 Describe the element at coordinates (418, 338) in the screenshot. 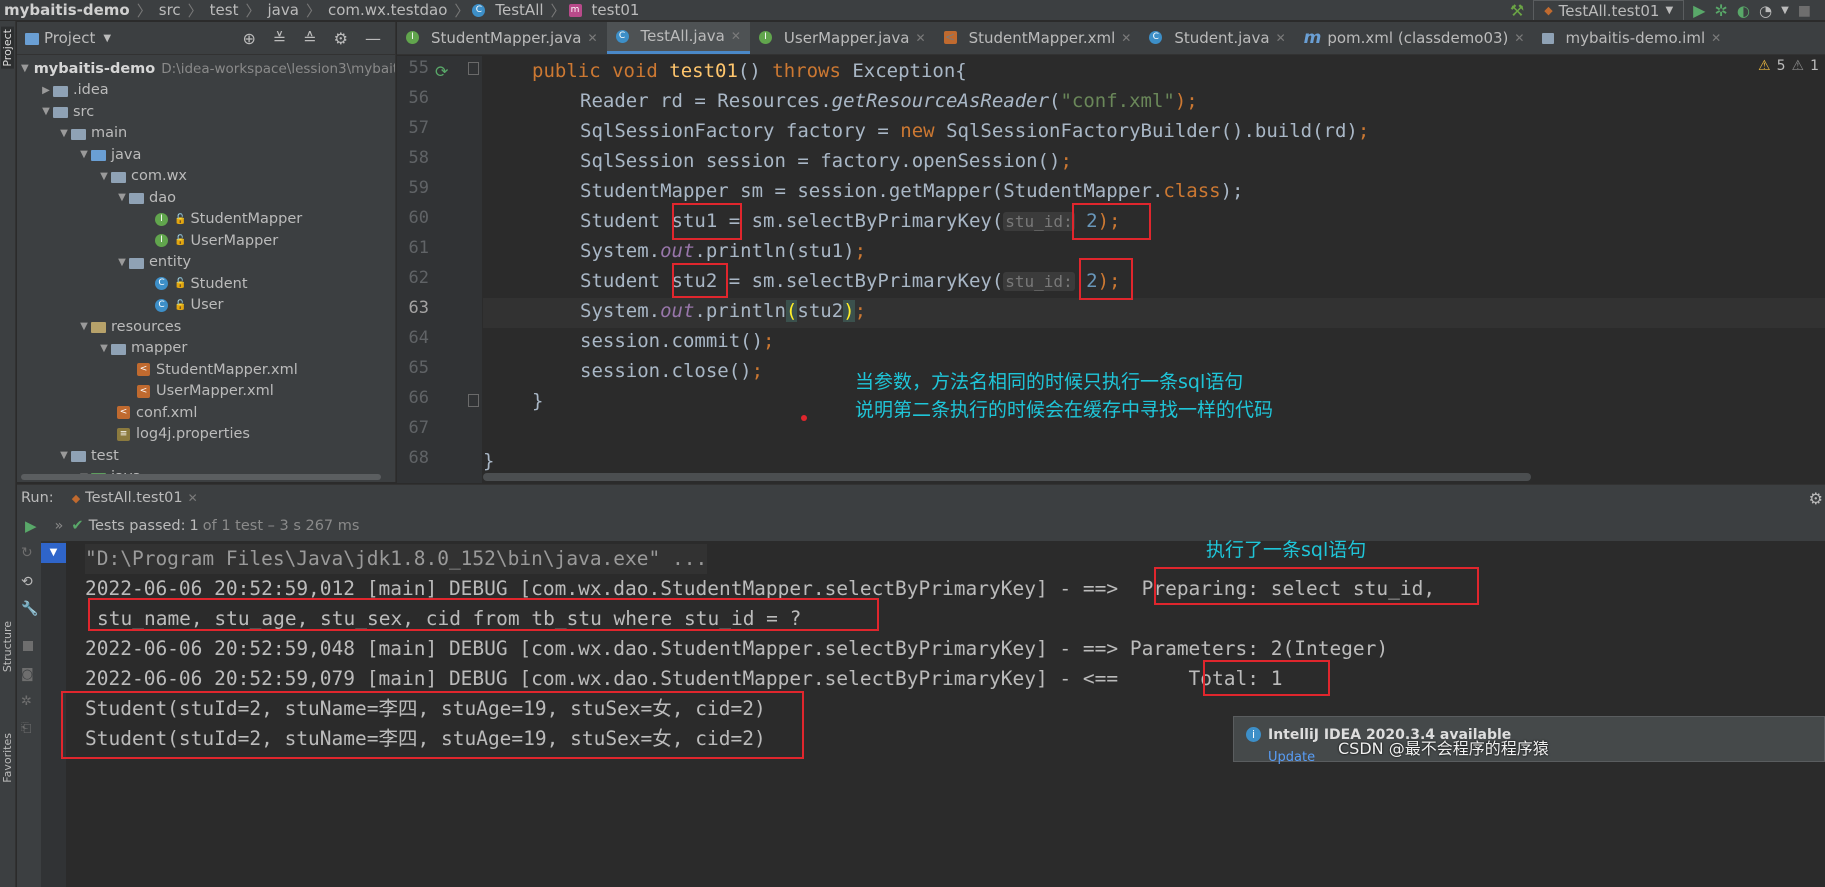

I see `line-number: 64` at that location.